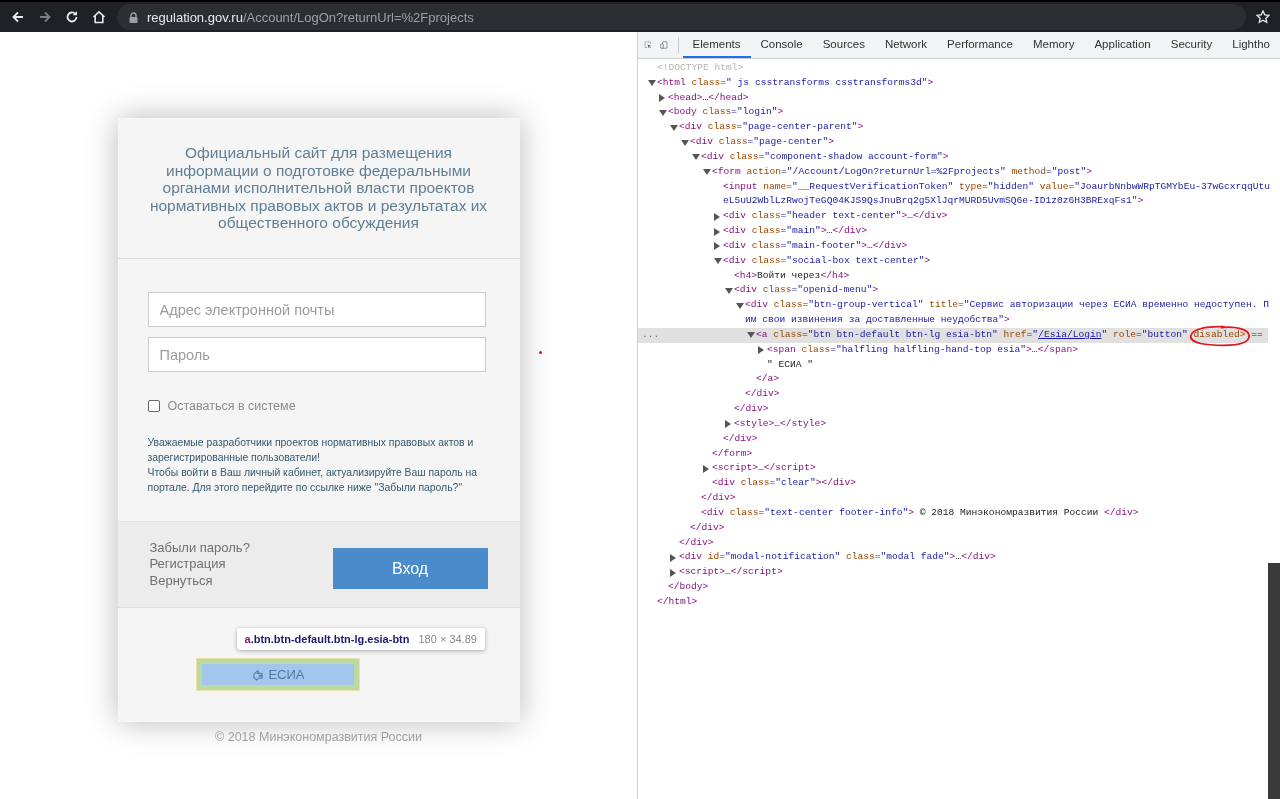  What do you see at coordinates (953, 246) in the screenshot?
I see `dom-row: <div class="main-footer">…</div>` at bounding box center [953, 246].